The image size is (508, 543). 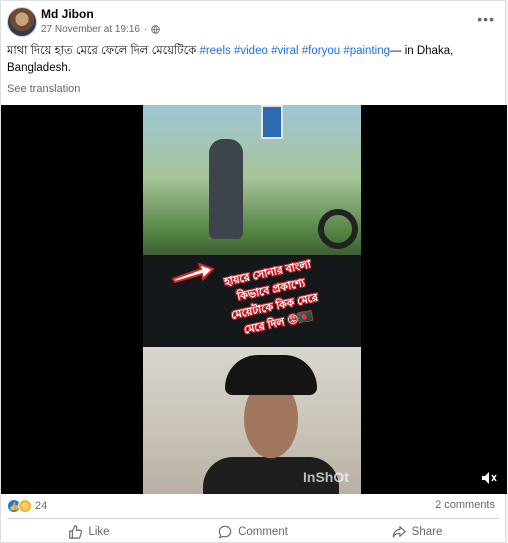 I want to click on volume-icon, so click(x=489, y=478).